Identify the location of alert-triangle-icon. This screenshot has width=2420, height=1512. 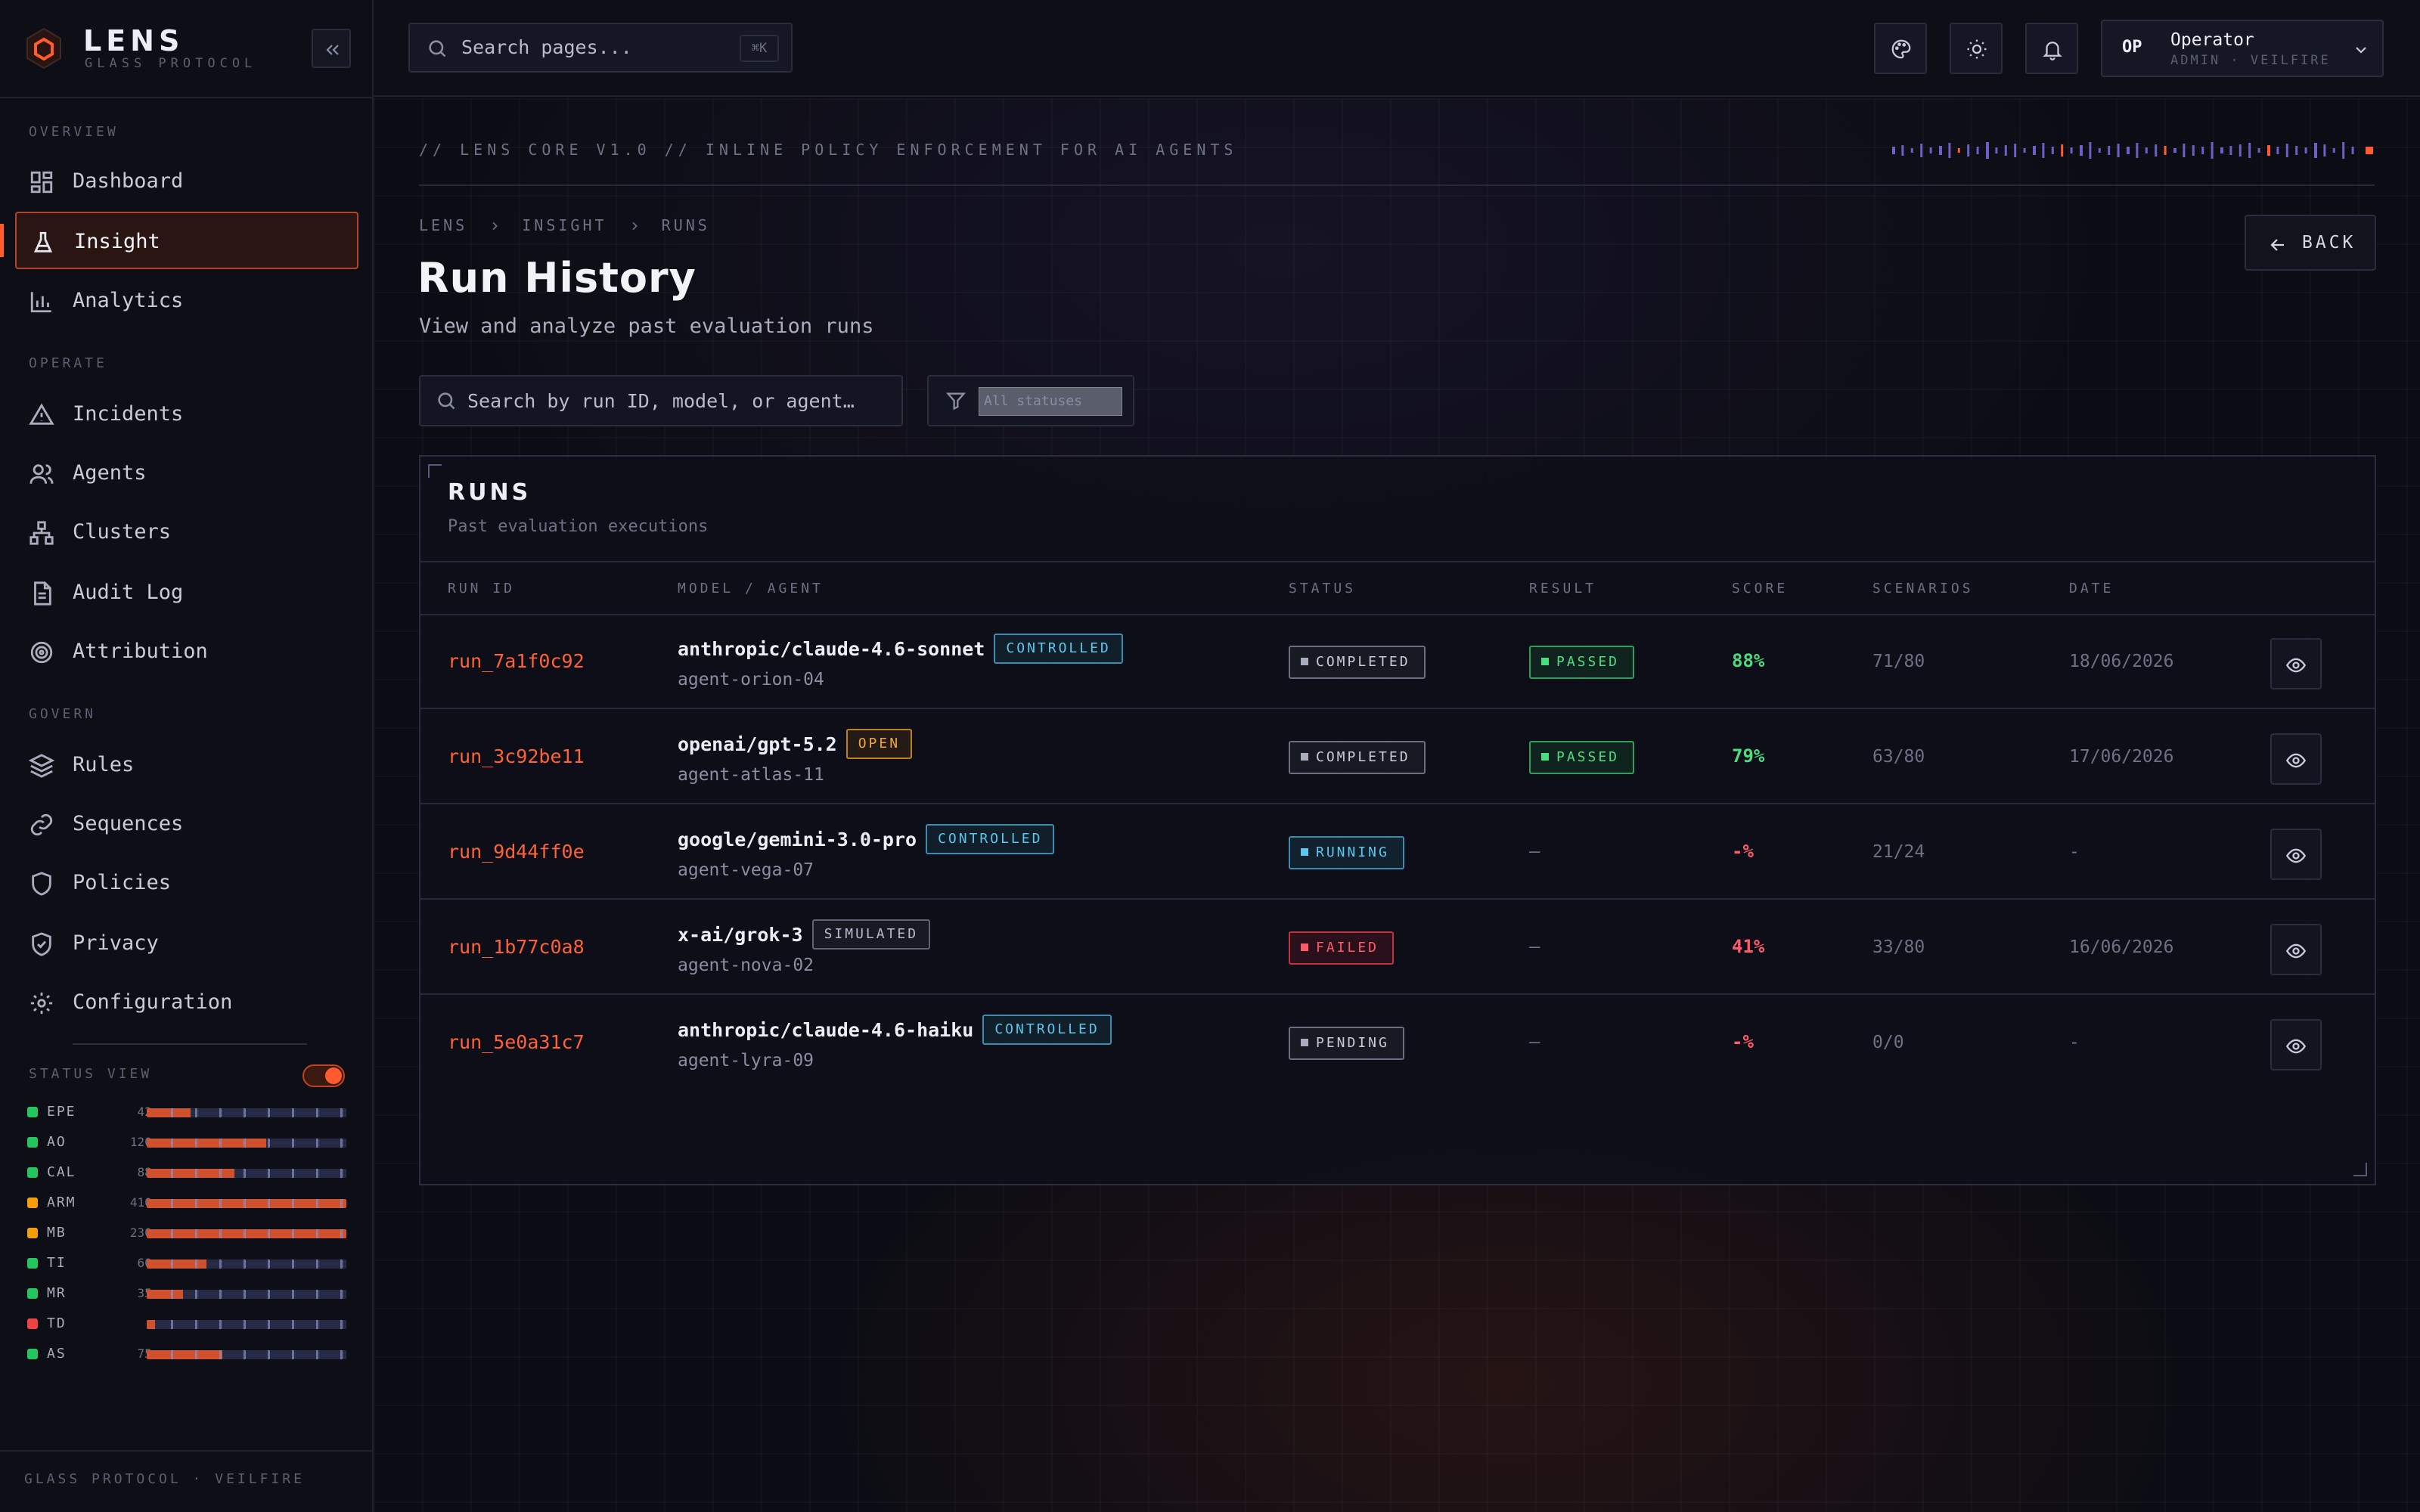
(41, 414).